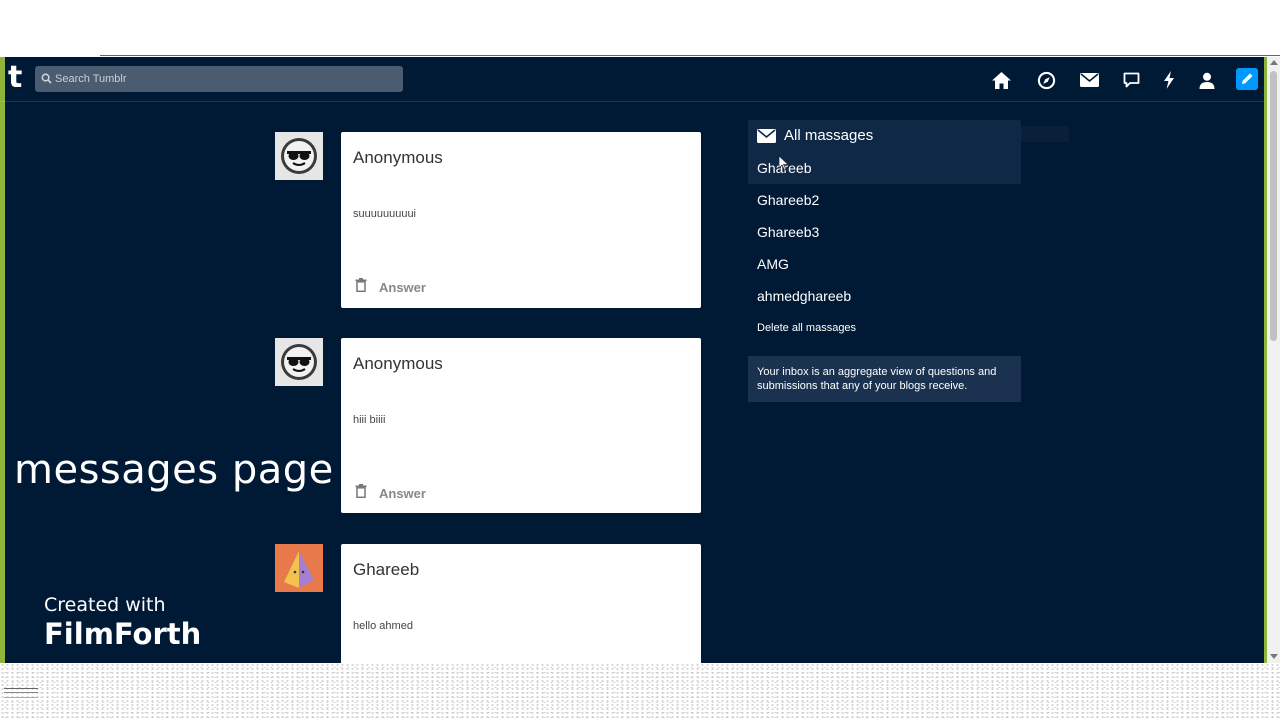 The image size is (1280, 720). Describe the element at coordinates (369, 420) in the screenshot. I see `message-body: hiii biiii` at that location.